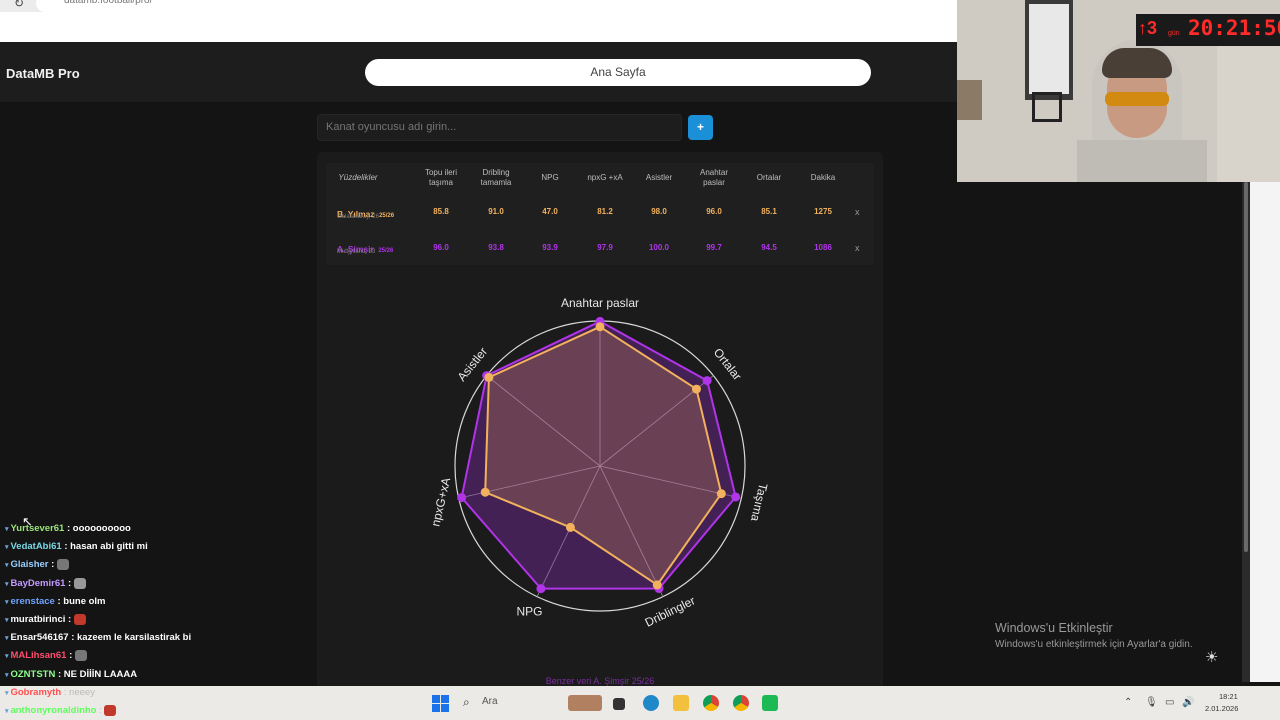 The image size is (1280, 720). Describe the element at coordinates (1221, 708) in the screenshot. I see `taskbar-date: 2.01.2026` at that location.